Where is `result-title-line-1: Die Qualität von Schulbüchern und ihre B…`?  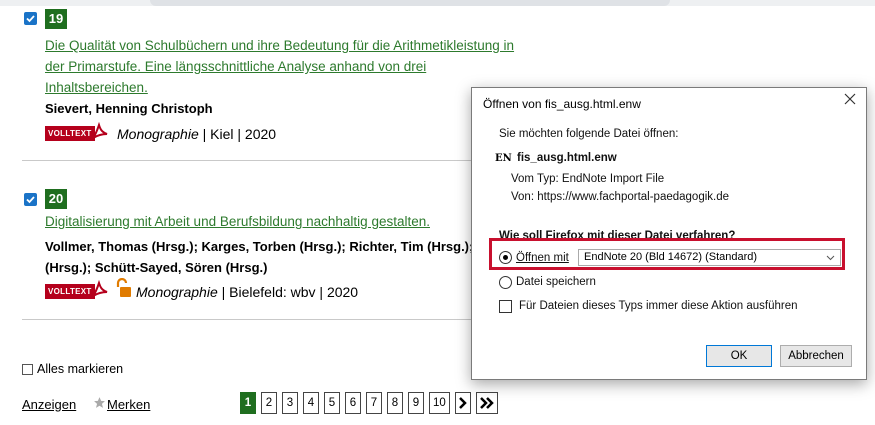 result-title-line-1: Die Qualität von Schulbüchern und ihre B… is located at coordinates (279, 46).